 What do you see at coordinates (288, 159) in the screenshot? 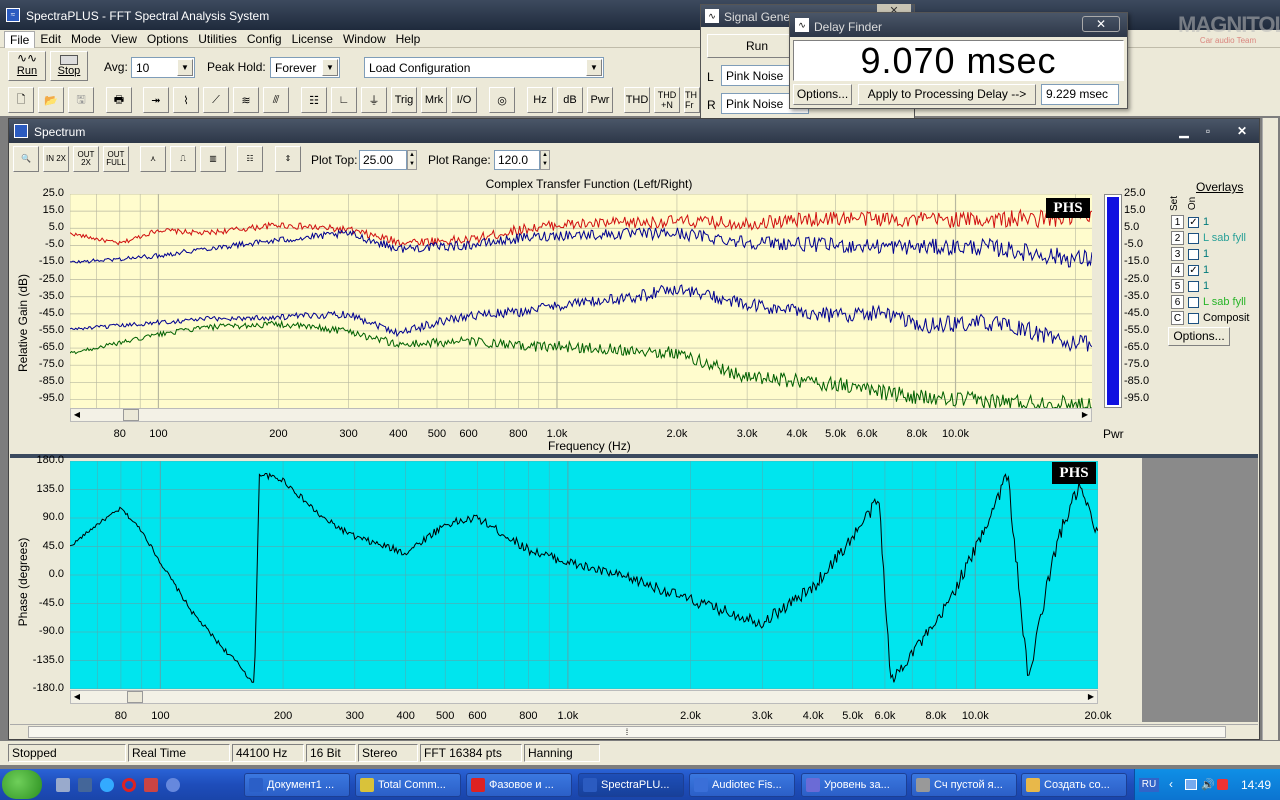
I see `scale-icon: ⇕` at bounding box center [288, 159].